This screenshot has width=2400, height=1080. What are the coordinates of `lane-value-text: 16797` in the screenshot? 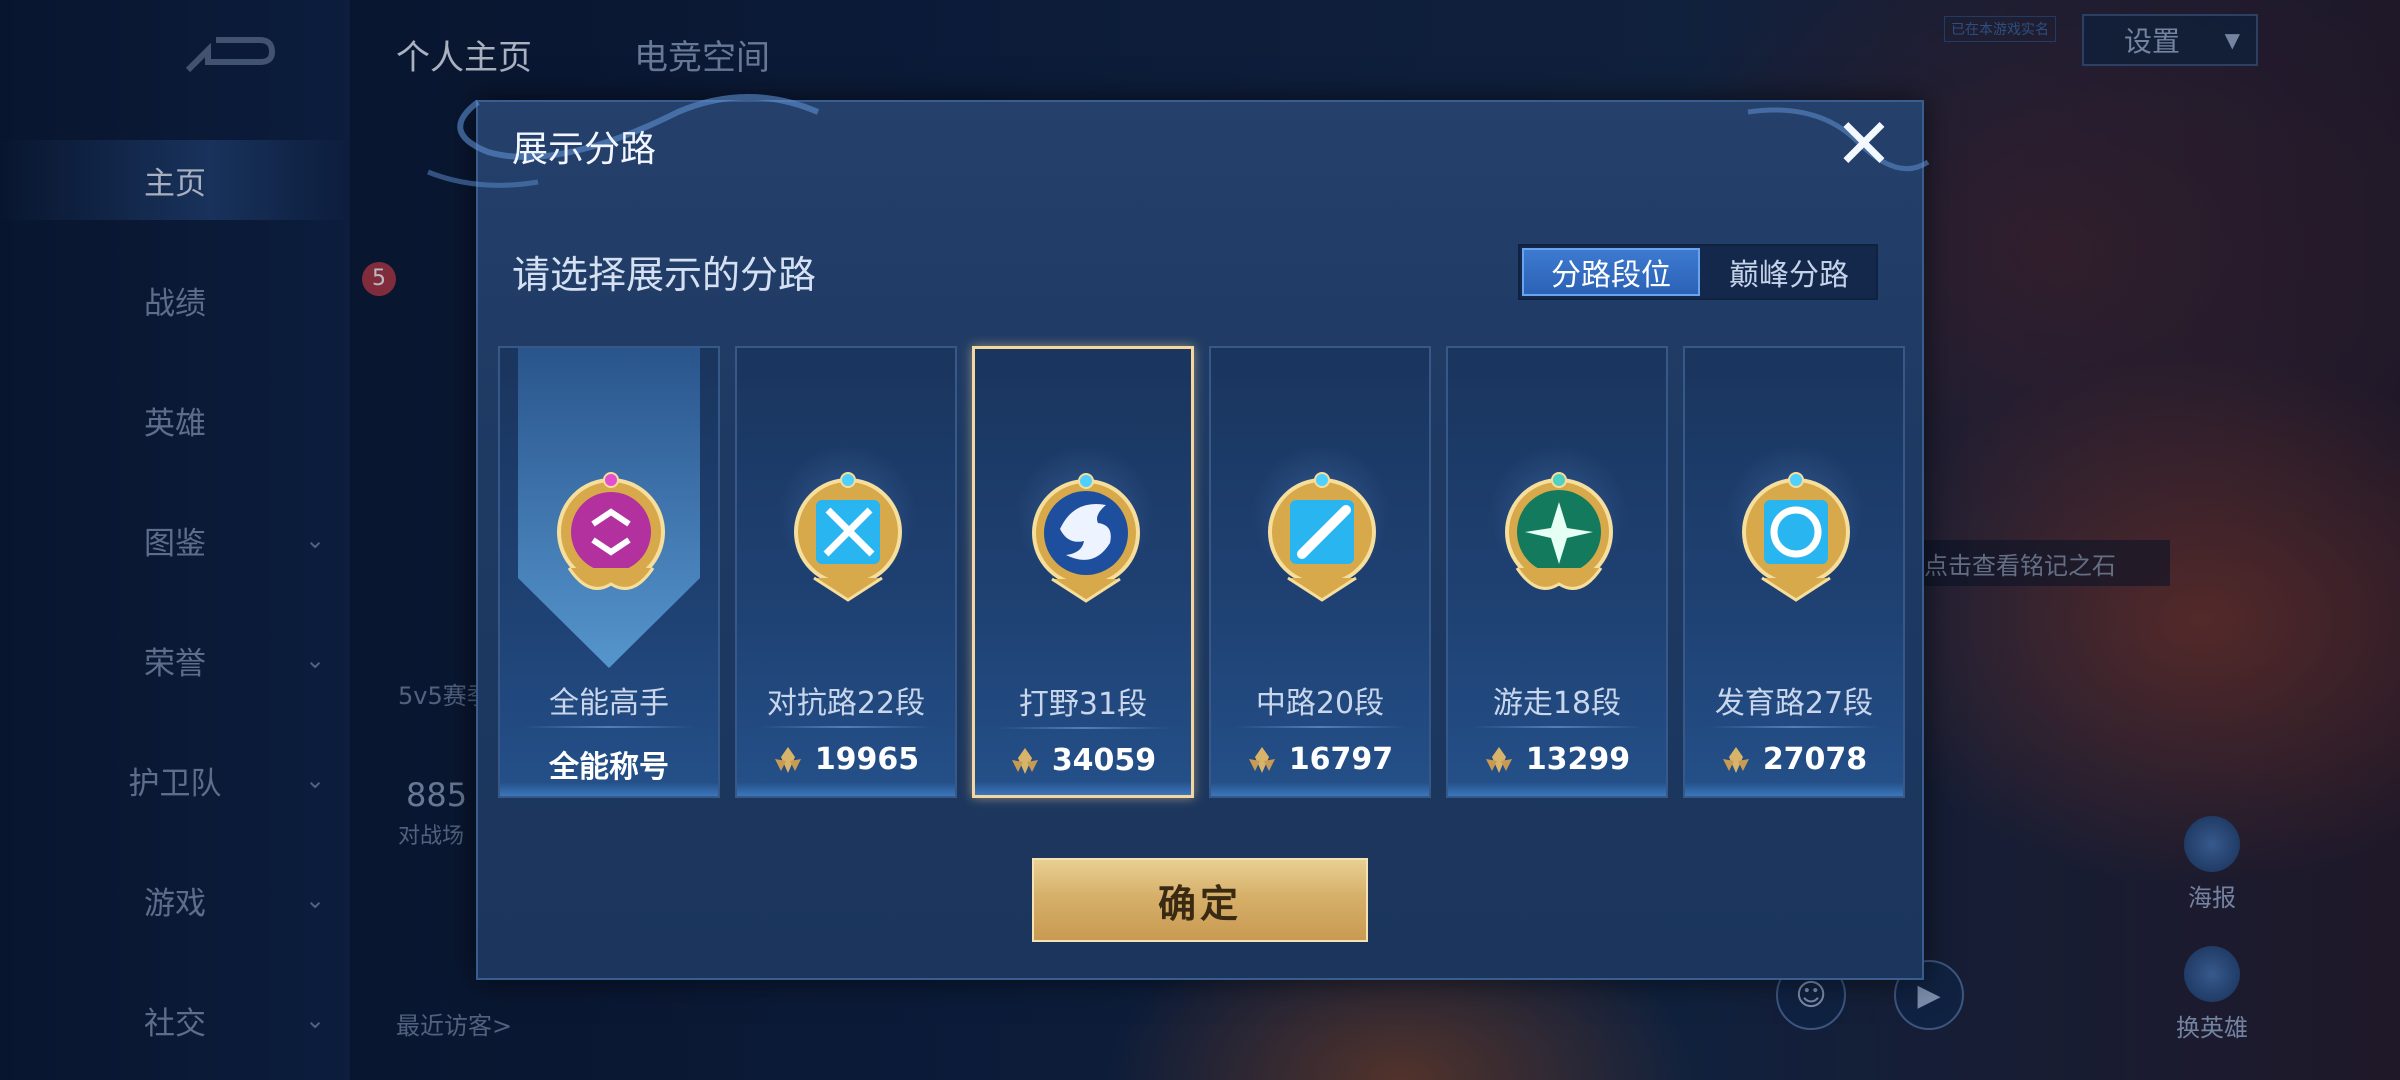 It's located at (1341, 759).